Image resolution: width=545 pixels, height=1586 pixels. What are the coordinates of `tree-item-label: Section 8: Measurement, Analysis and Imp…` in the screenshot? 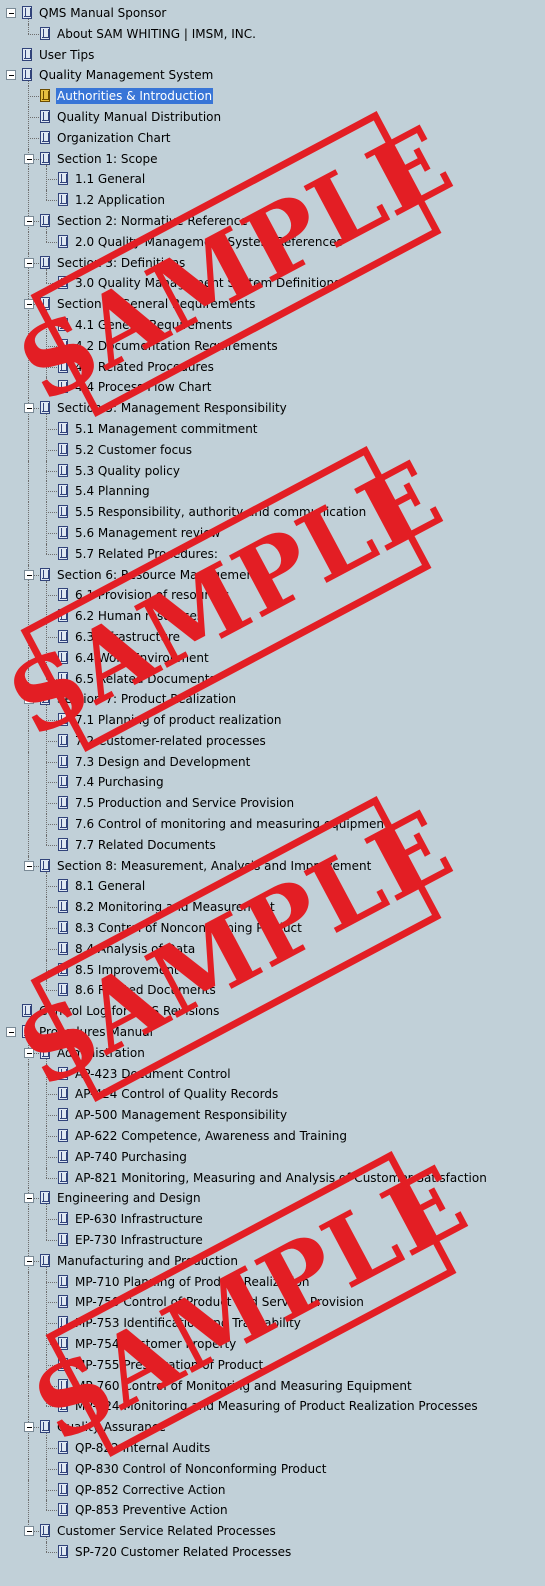 It's located at (214, 866).